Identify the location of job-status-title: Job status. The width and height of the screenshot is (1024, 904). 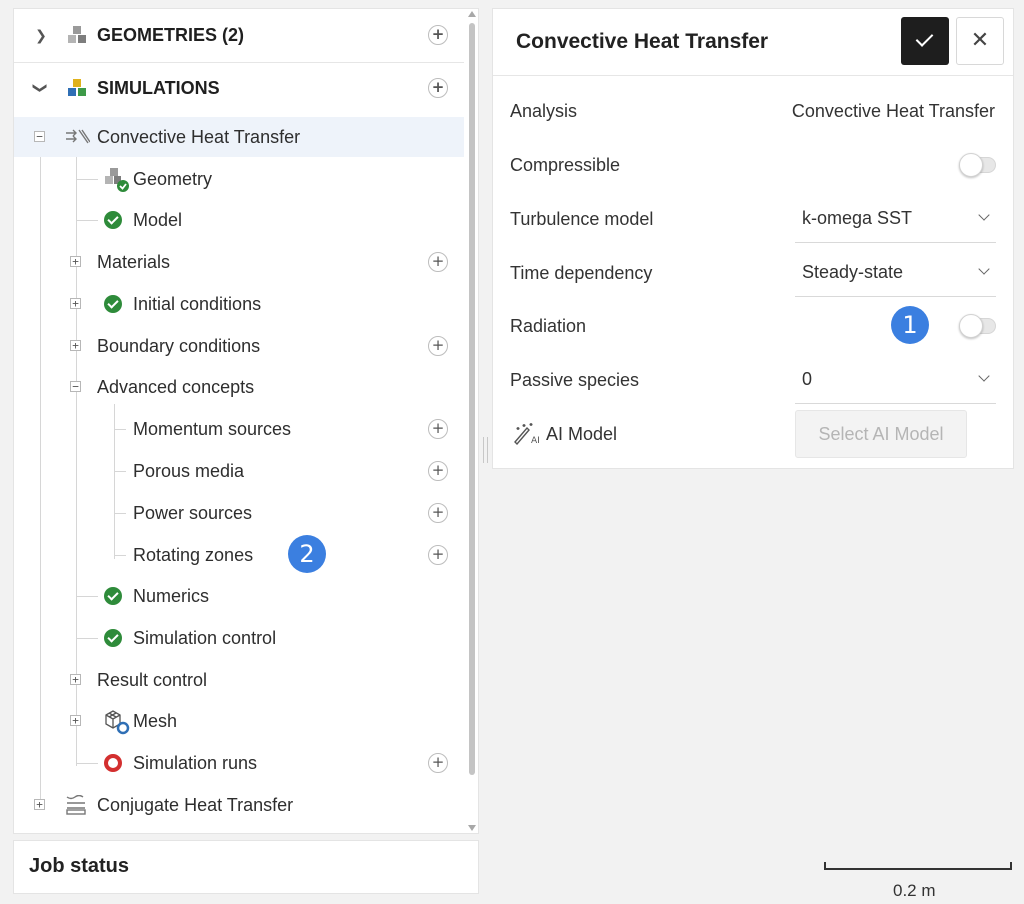
(79, 866).